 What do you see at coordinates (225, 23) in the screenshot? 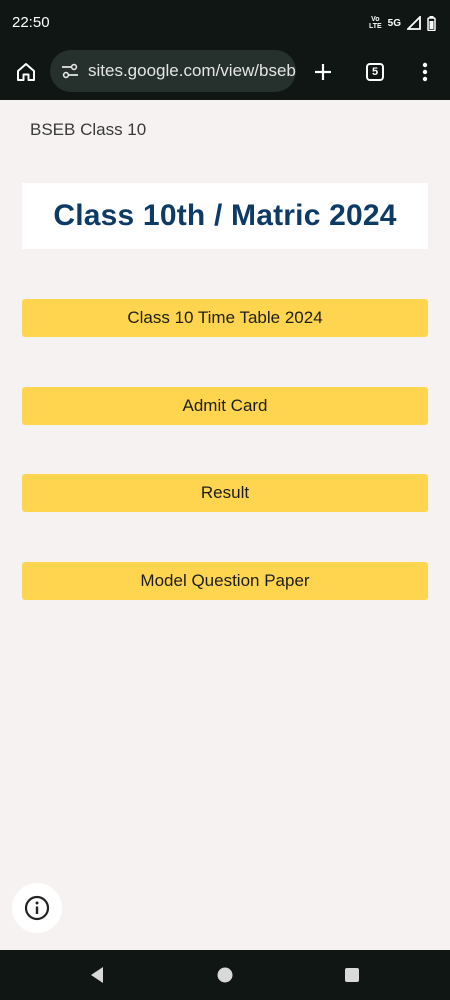
I see `status-bar: 22:50 Vo LTE 5G` at bounding box center [225, 23].